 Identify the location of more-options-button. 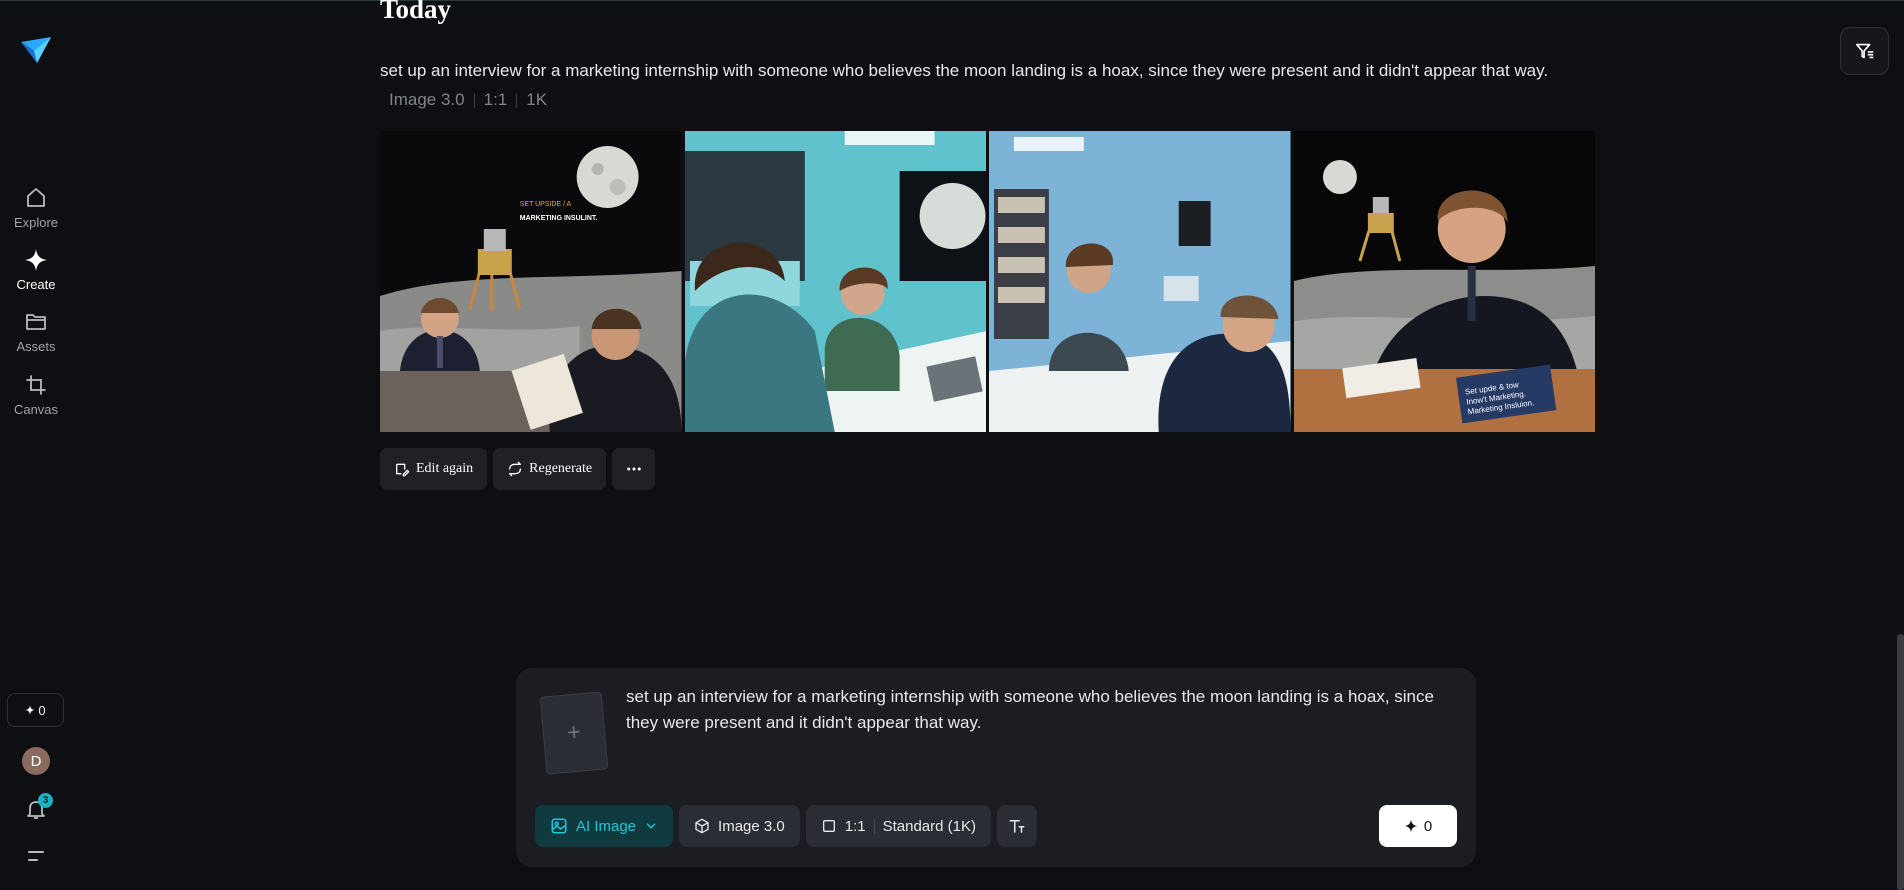
(634, 469).